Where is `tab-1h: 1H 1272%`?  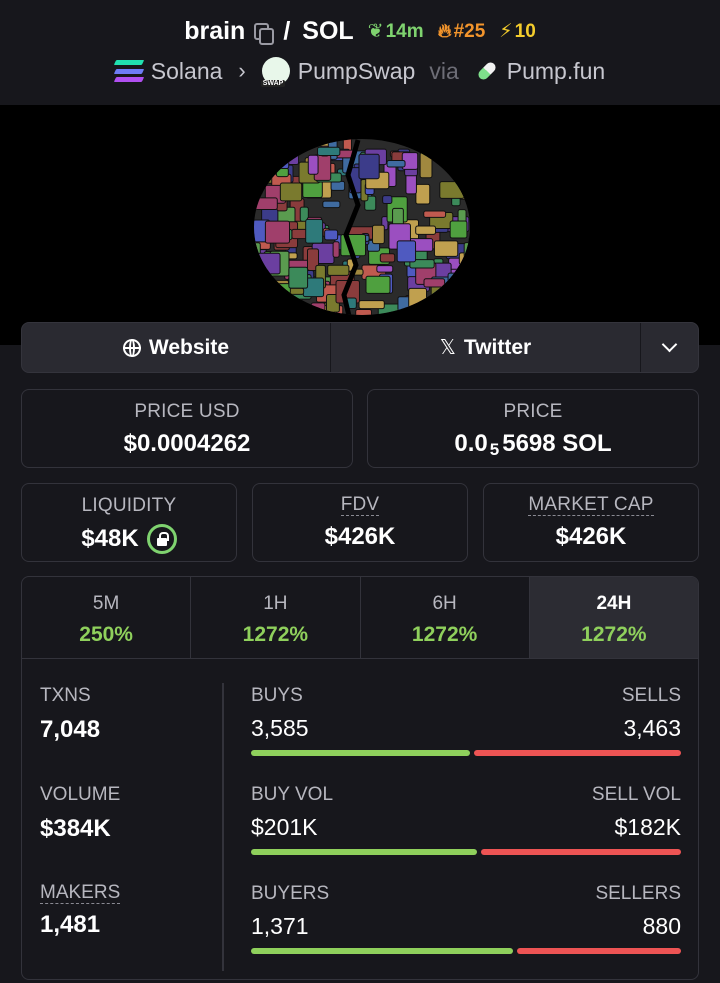
tab-1h: 1H 1272% is located at coordinates (276, 617).